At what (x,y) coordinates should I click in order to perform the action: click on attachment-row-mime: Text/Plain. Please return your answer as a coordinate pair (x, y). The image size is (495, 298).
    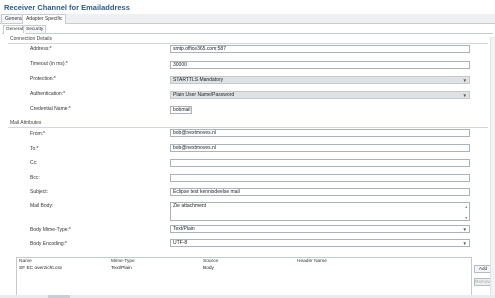
    Looking at the image, I should click on (121, 268).